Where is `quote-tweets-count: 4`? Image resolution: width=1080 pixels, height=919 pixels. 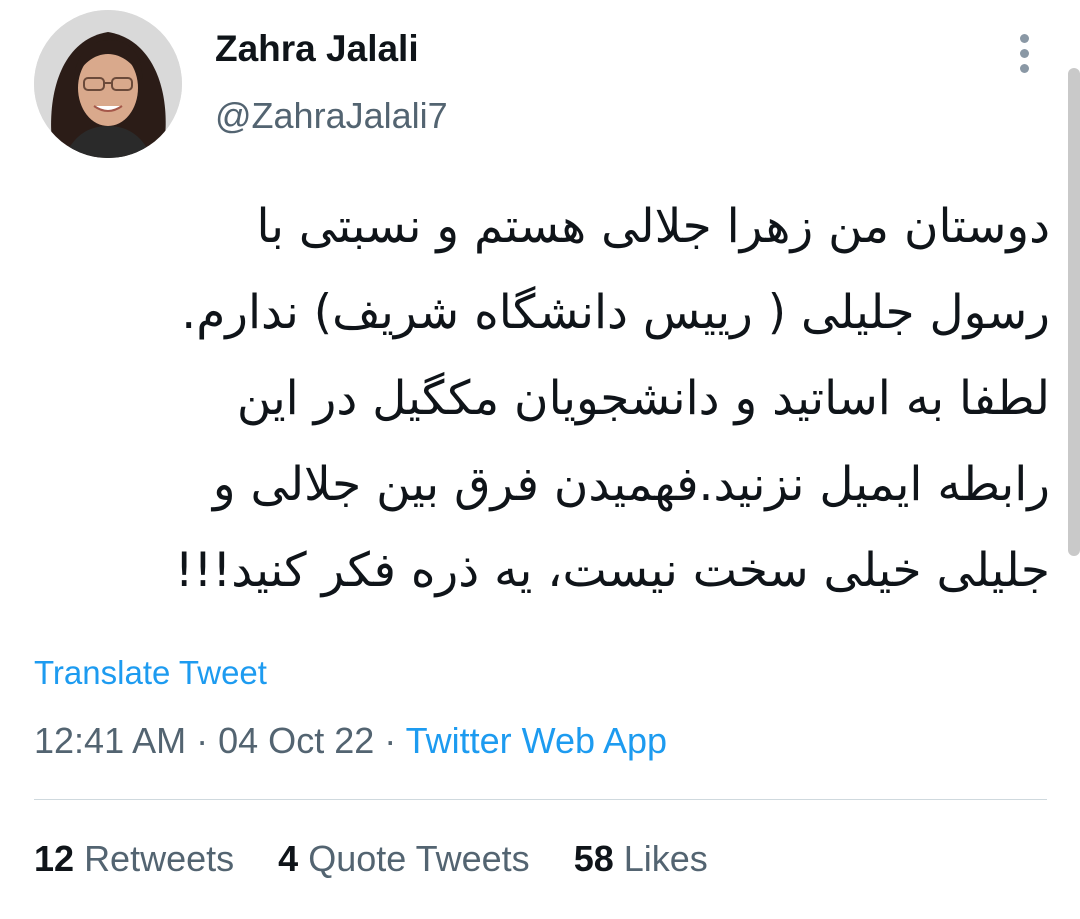 quote-tweets-count: 4 is located at coordinates (288, 858).